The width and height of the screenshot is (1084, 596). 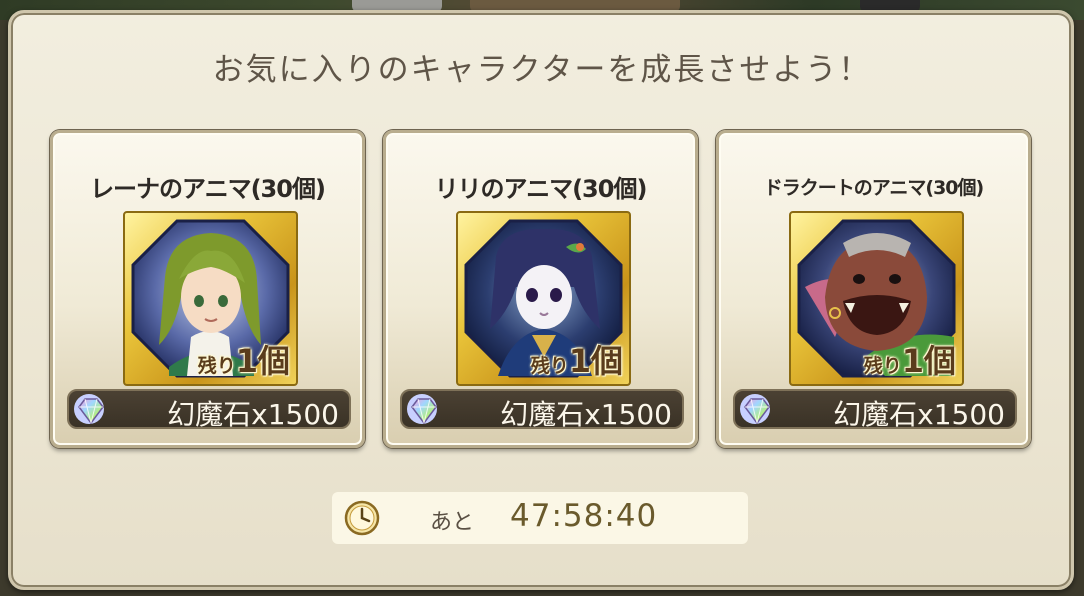 What do you see at coordinates (541, 189) in the screenshot?
I see `card-title: リリのアニマ(30個)` at bounding box center [541, 189].